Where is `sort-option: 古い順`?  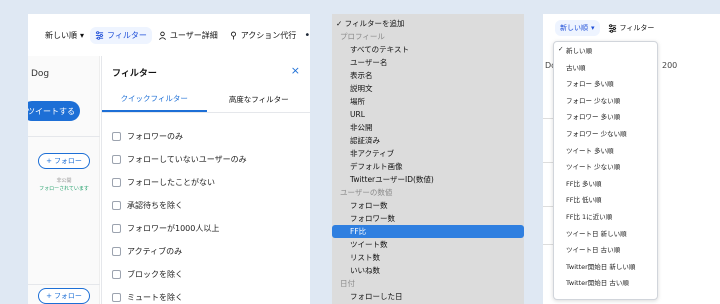 sort-option: 古い順 is located at coordinates (576, 67).